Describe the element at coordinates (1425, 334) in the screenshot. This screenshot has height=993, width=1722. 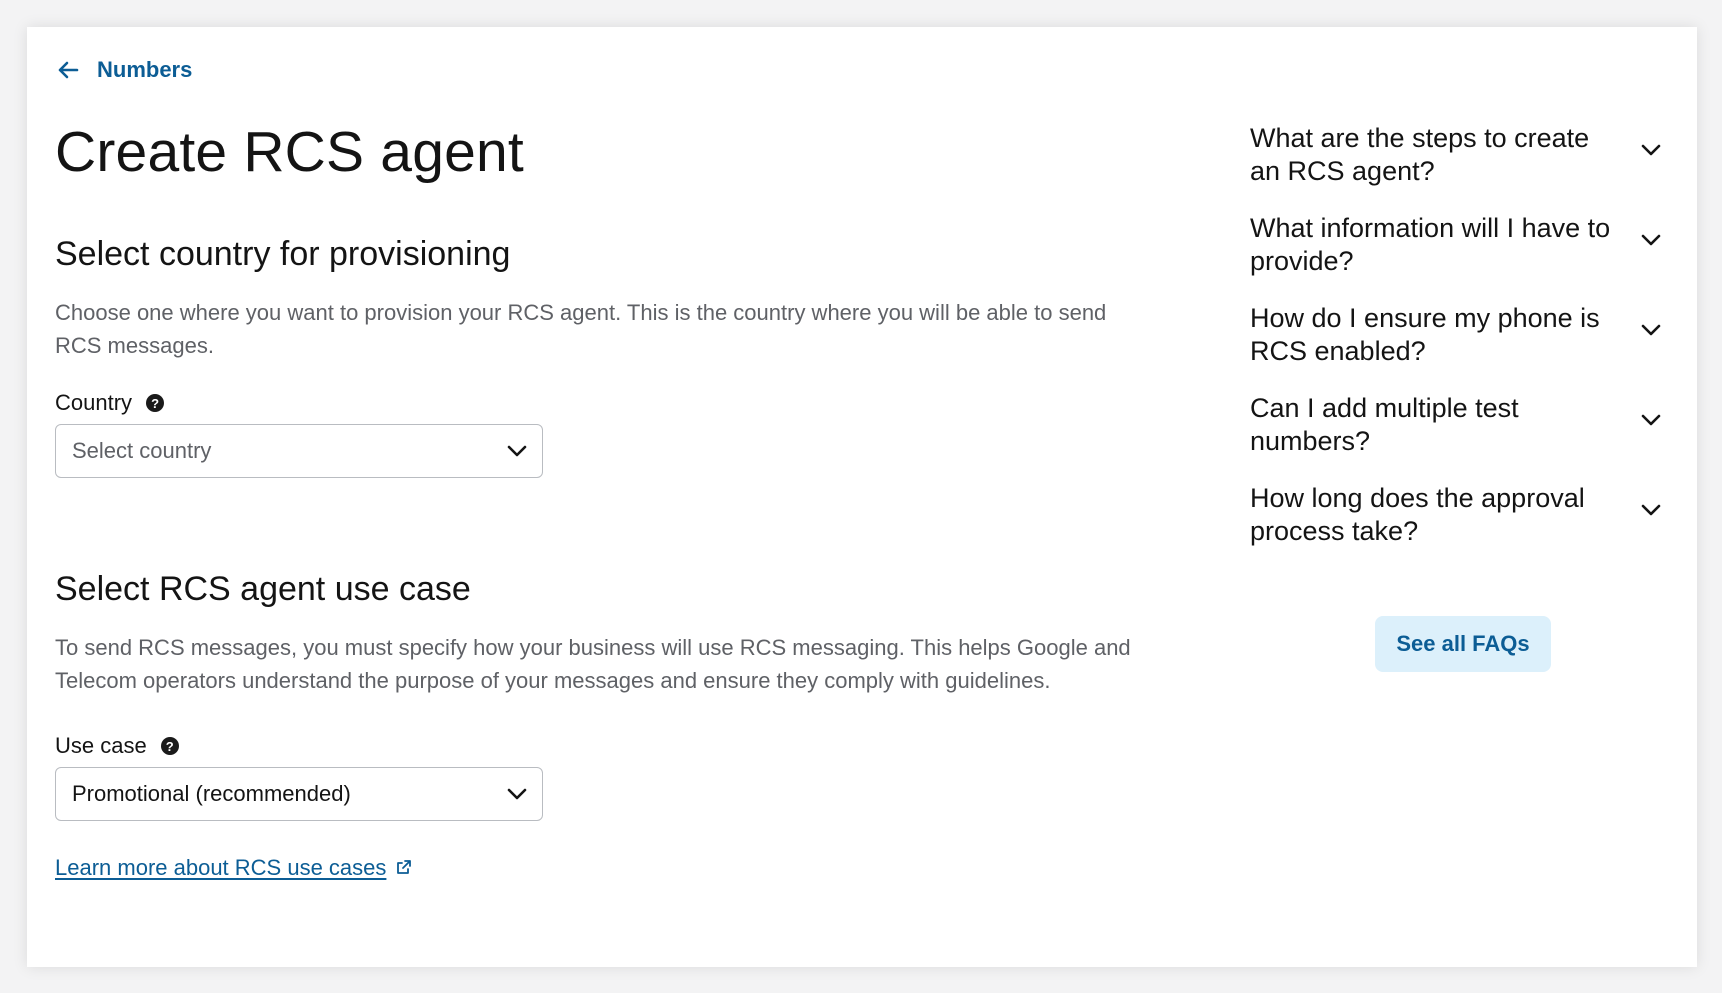
I see `faq-question: How do I ensure my phone is RCS enabled?` at that location.